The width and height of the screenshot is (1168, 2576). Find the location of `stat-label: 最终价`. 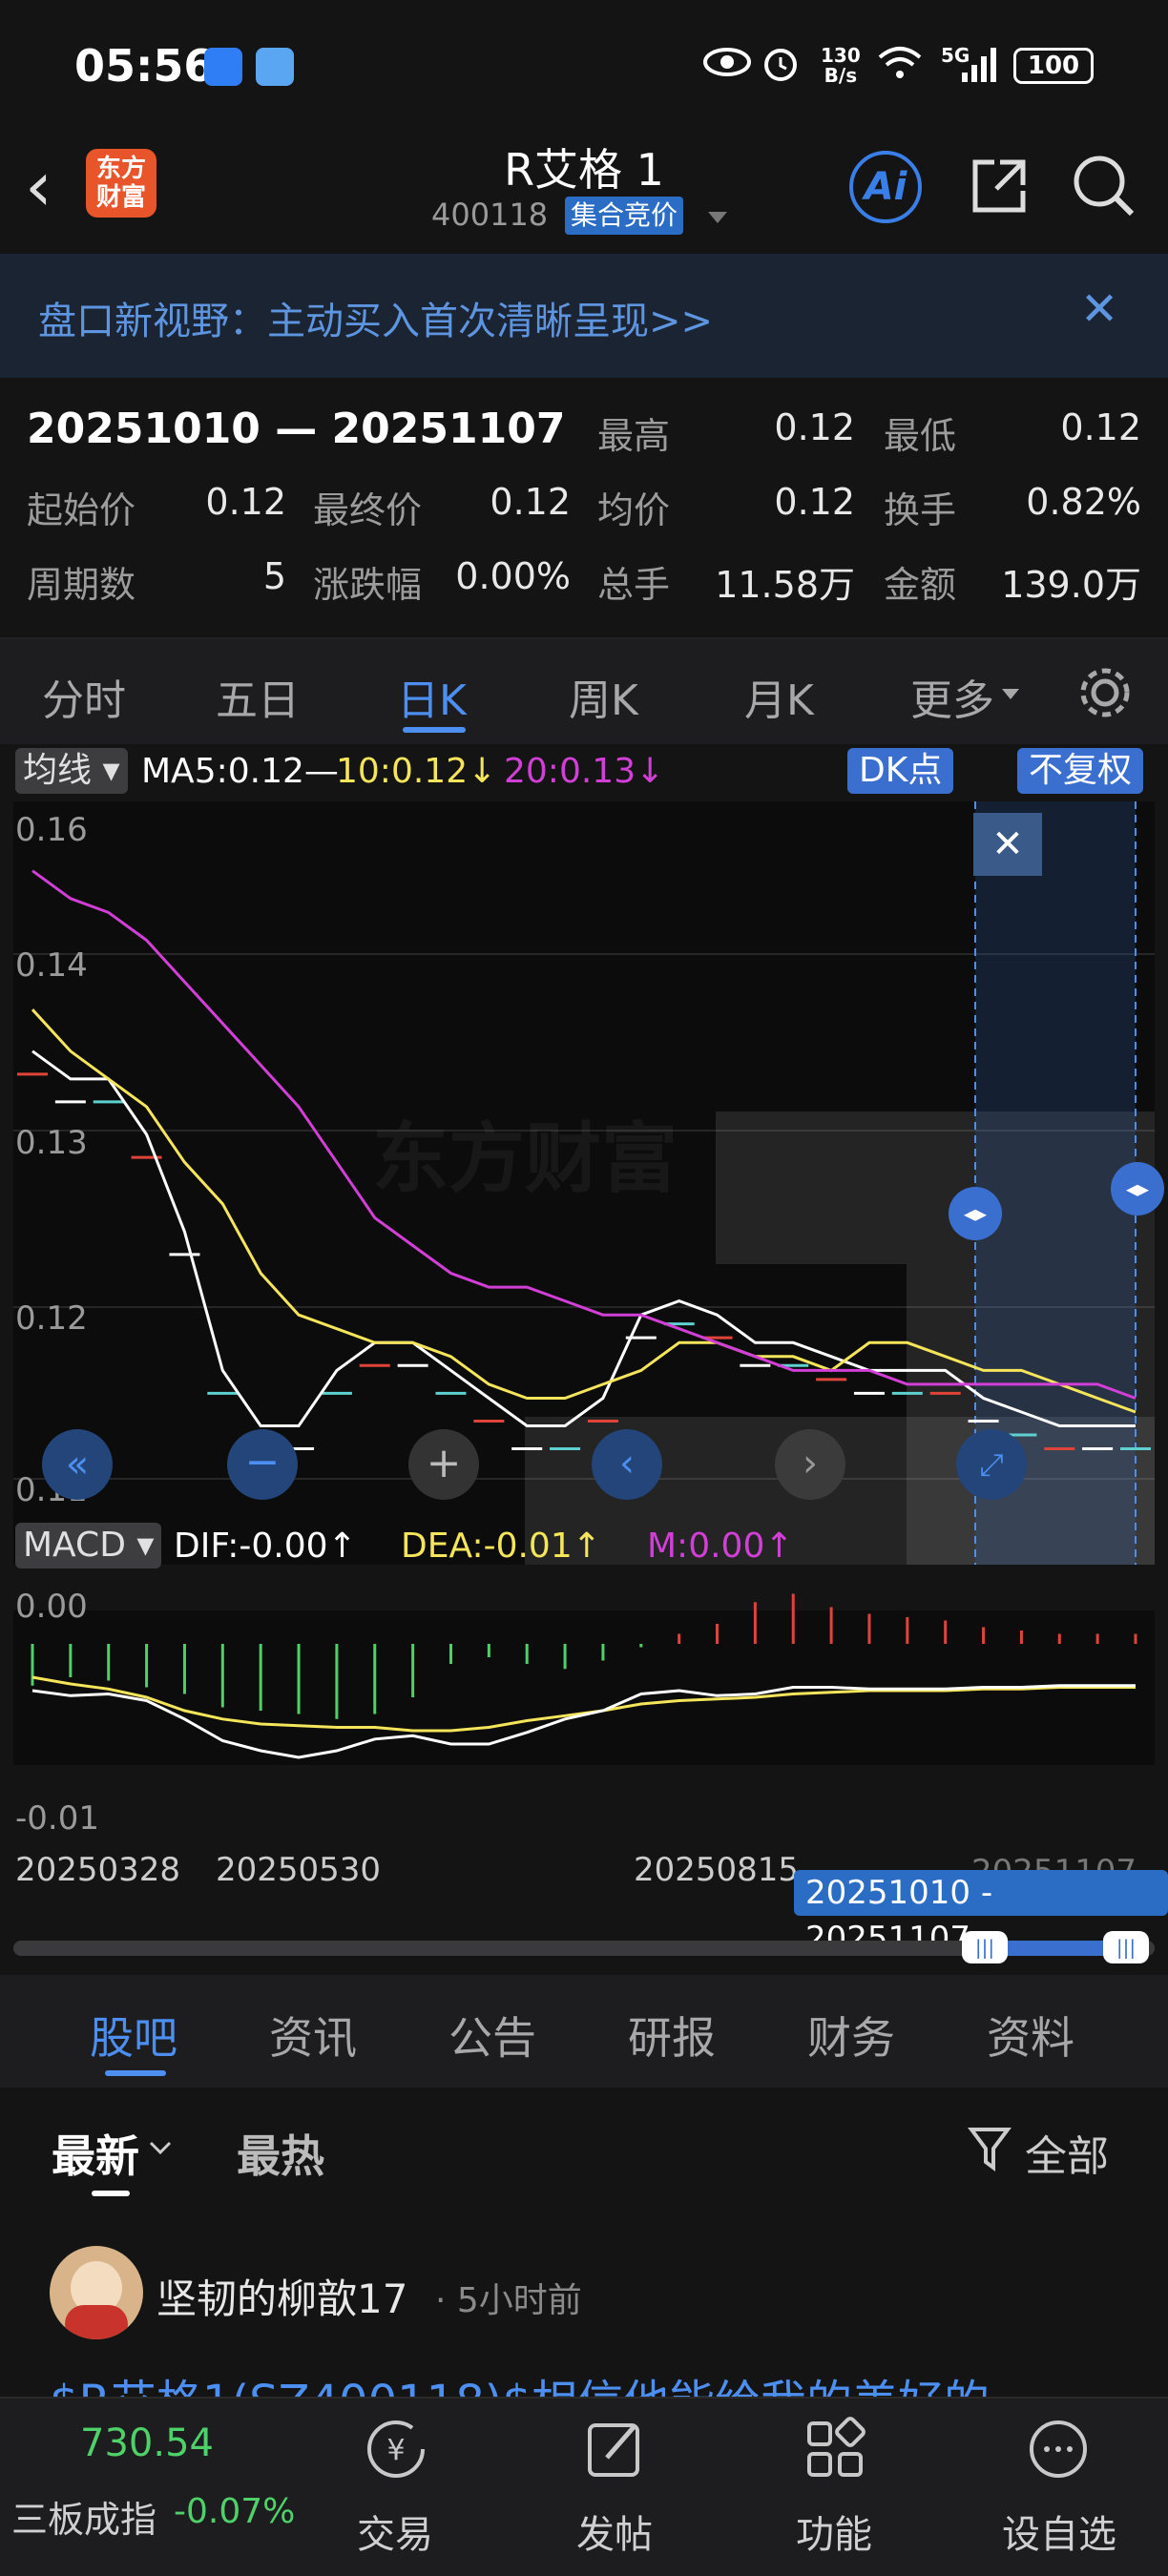

stat-label: 最终价 is located at coordinates (368, 510).